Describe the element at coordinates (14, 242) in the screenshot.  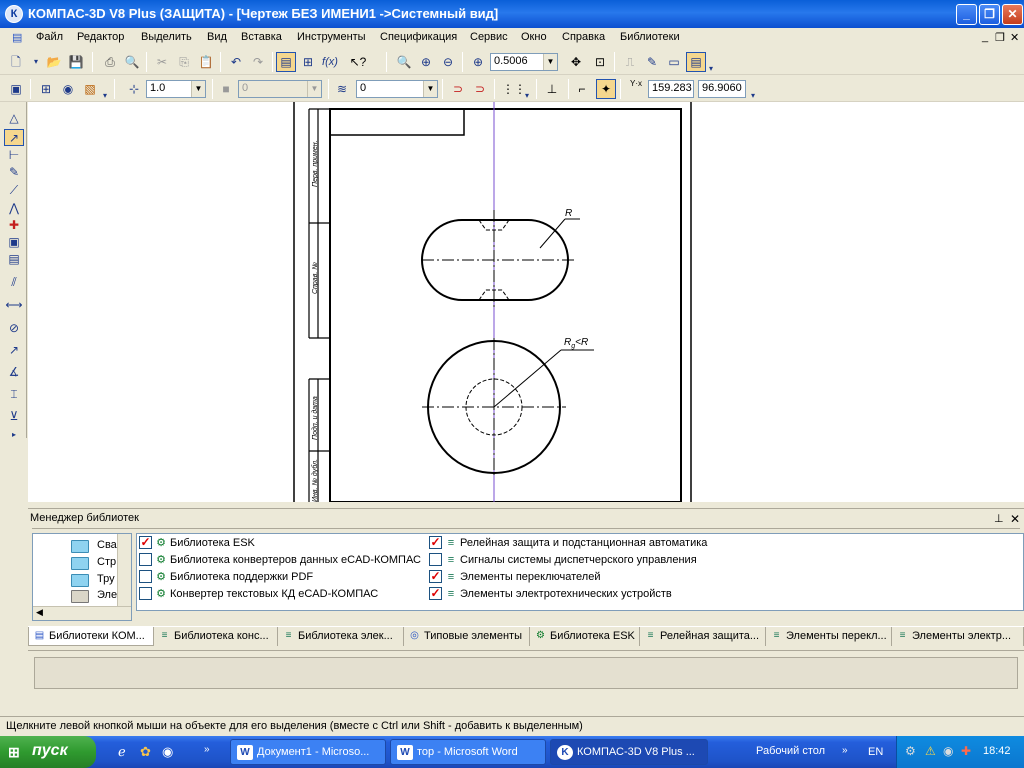
I see `select-icon: ▣` at that location.